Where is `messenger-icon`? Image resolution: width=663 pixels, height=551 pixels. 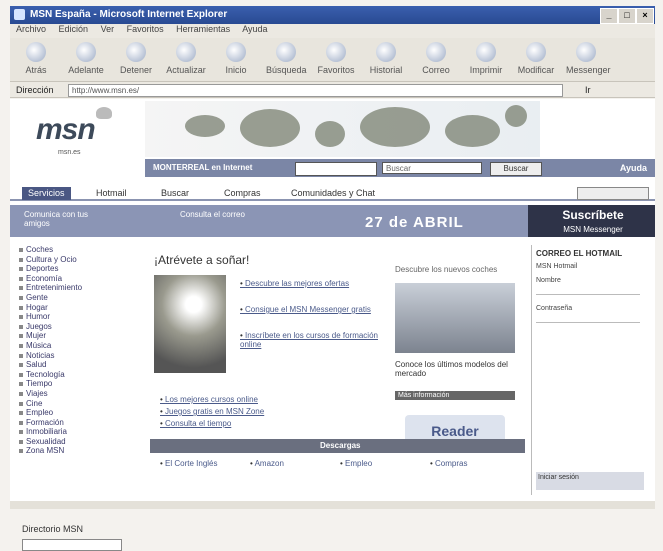 messenger-icon is located at coordinates (586, 52).